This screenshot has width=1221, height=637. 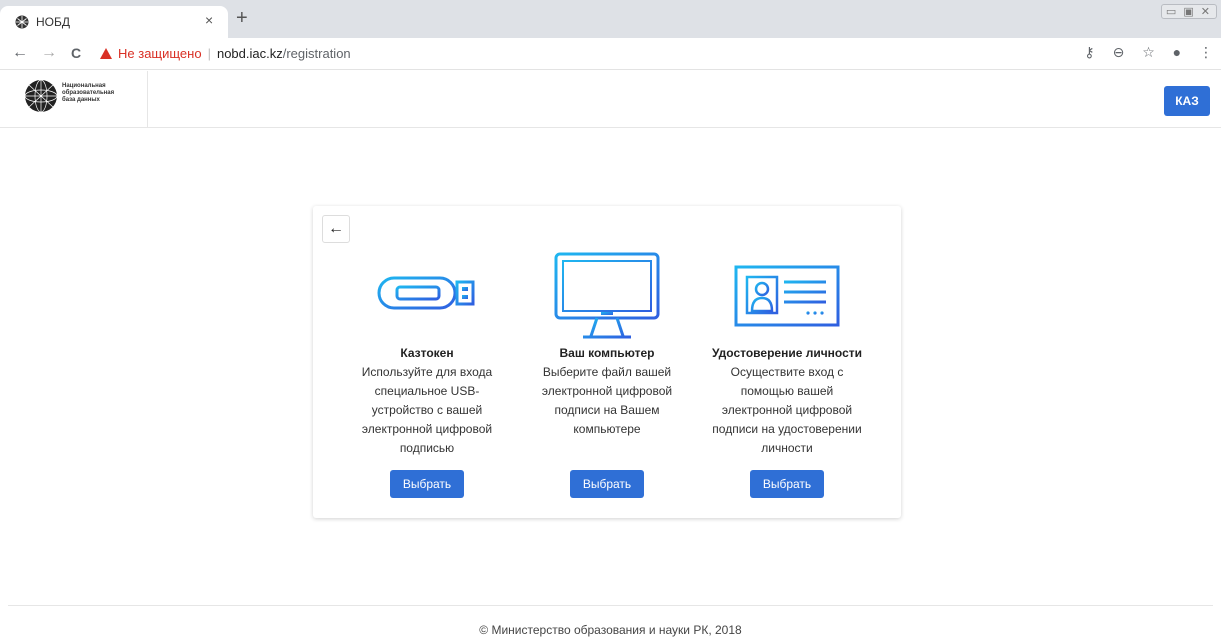 I want to click on usb-token-icon, so click(x=426, y=293).